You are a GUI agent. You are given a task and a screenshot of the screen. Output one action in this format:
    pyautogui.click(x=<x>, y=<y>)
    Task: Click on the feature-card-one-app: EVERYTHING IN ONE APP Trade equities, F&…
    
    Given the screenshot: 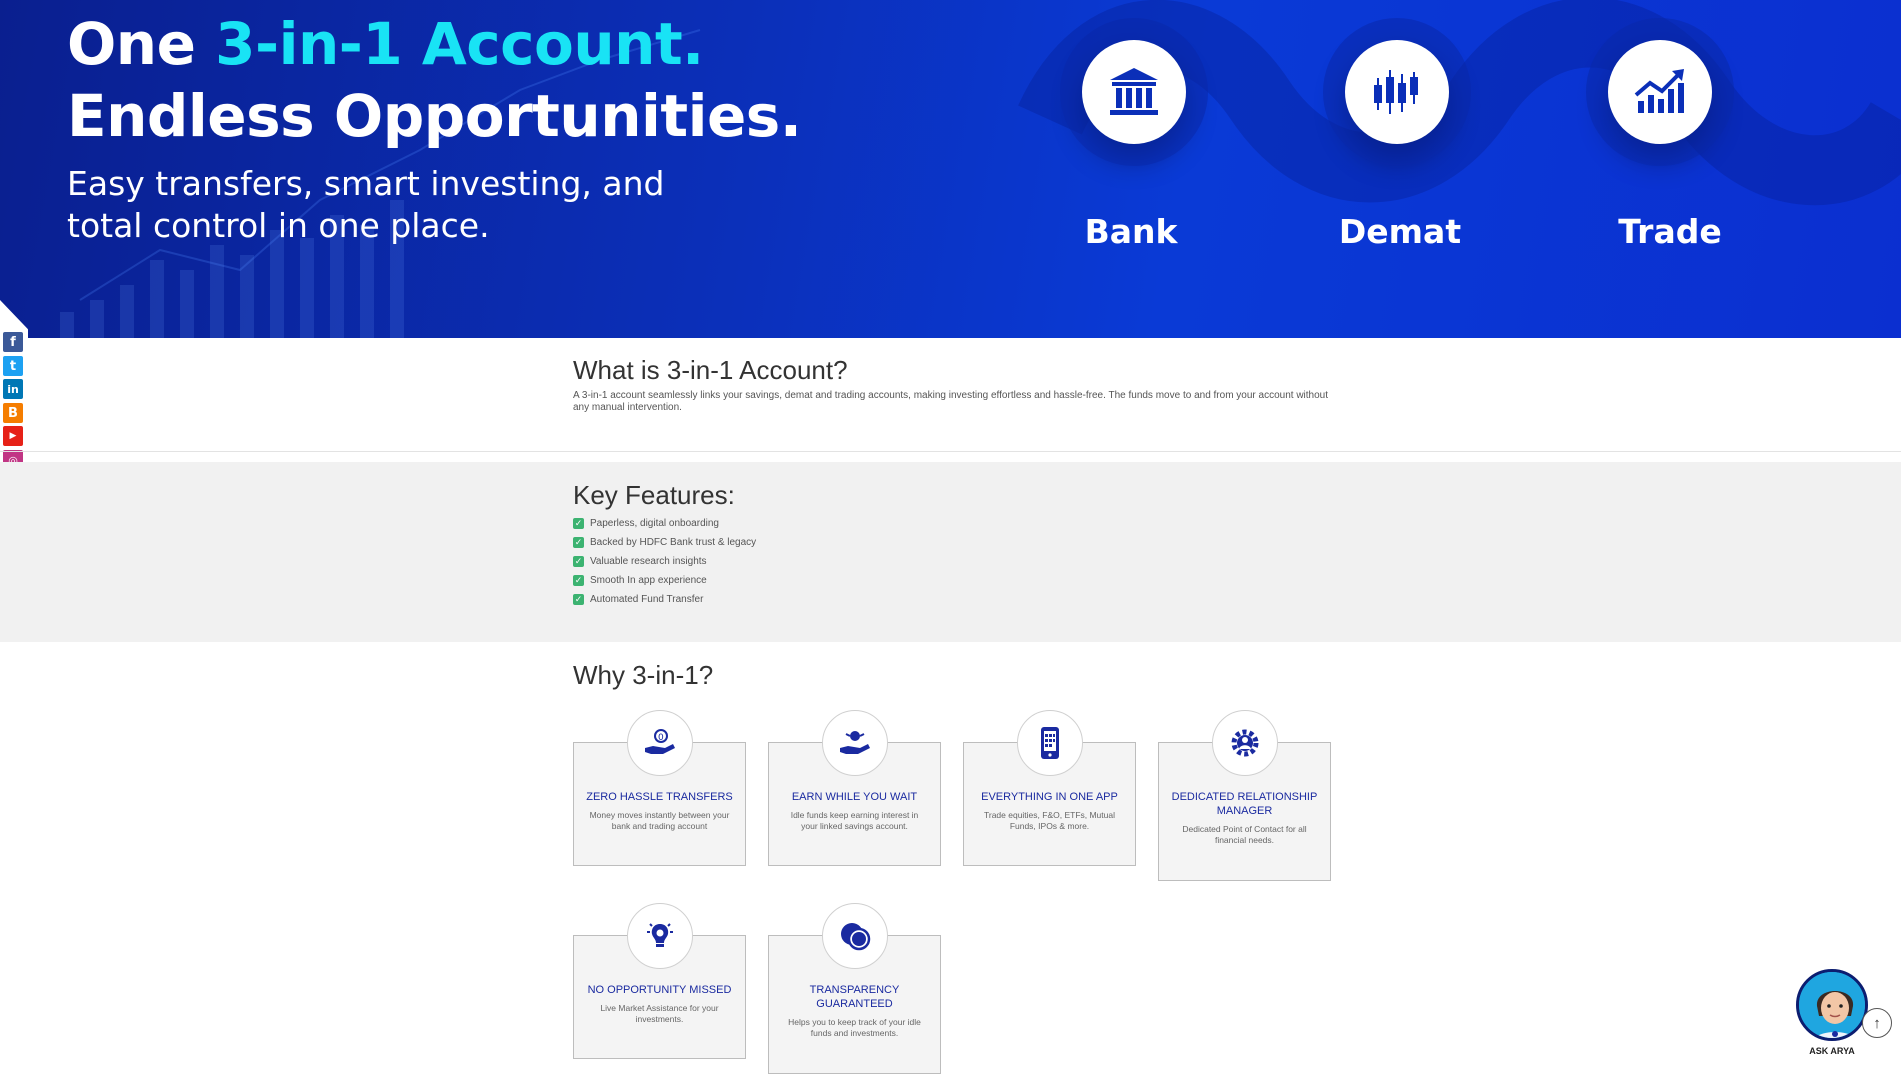 What is the action you would take?
    pyautogui.click(x=1049, y=788)
    